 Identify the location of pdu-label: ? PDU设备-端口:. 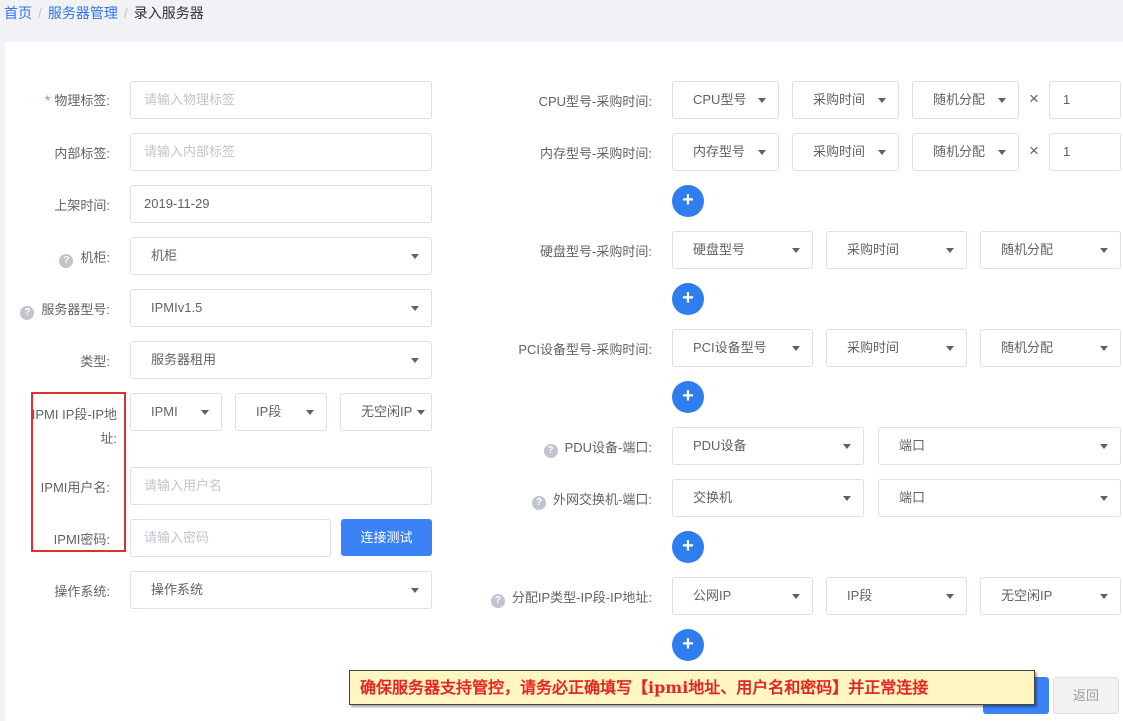
(597, 447).